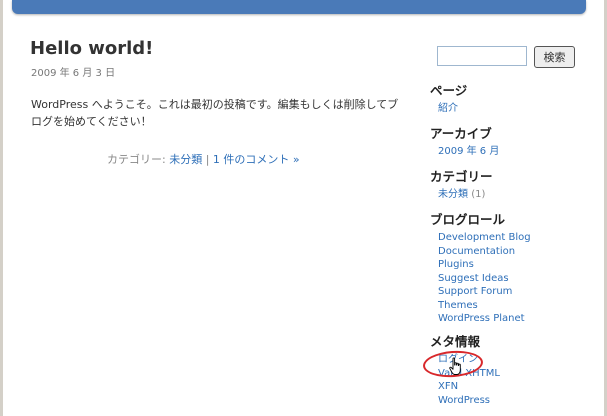  Describe the element at coordinates (484, 238) in the screenshot. I see `blogroll-link-development-blog: Development Blog` at that location.